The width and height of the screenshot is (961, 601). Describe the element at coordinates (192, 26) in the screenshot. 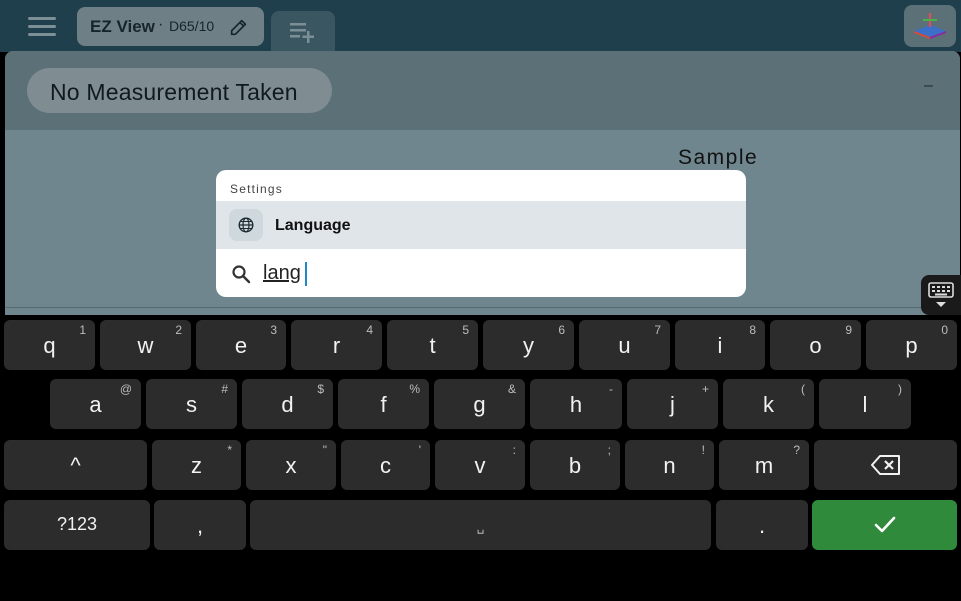

I see `tab-illuminant: D65/10` at that location.